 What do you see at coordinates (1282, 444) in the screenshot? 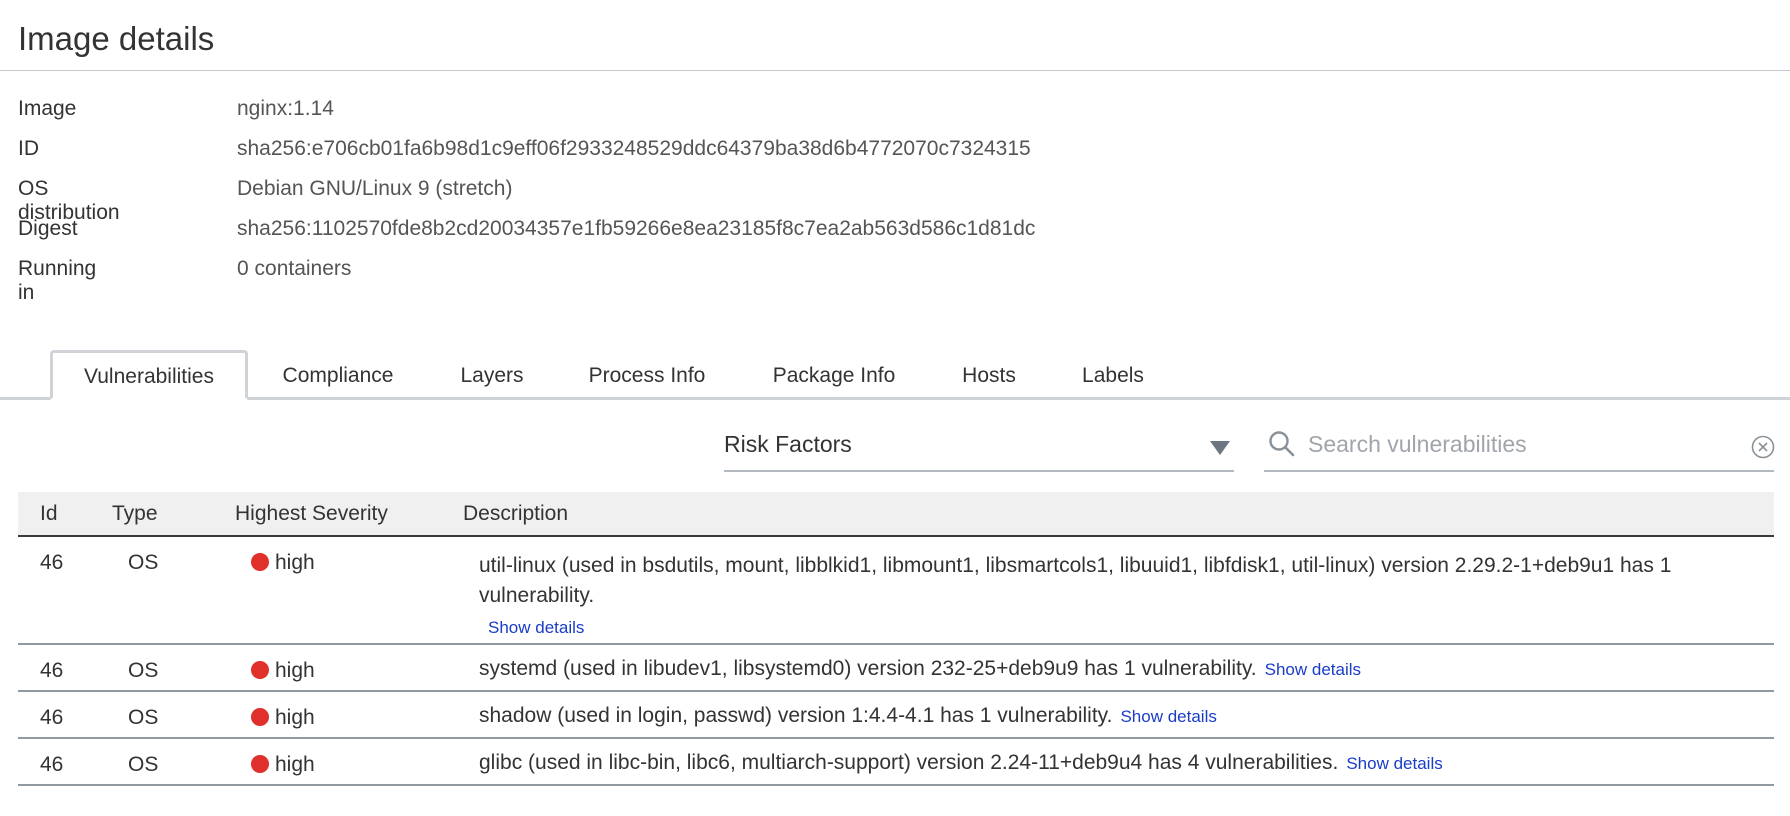
I see `search-icon` at bounding box center [1282, 444].